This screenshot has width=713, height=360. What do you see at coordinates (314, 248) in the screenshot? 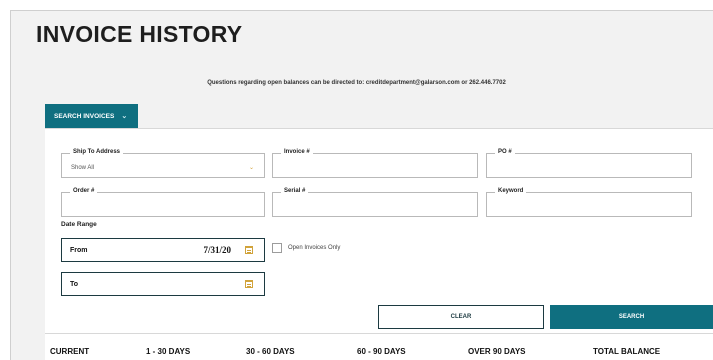
I see `open-invoices-only-label: Open Invoices Only` at bounding box center [314, 248].